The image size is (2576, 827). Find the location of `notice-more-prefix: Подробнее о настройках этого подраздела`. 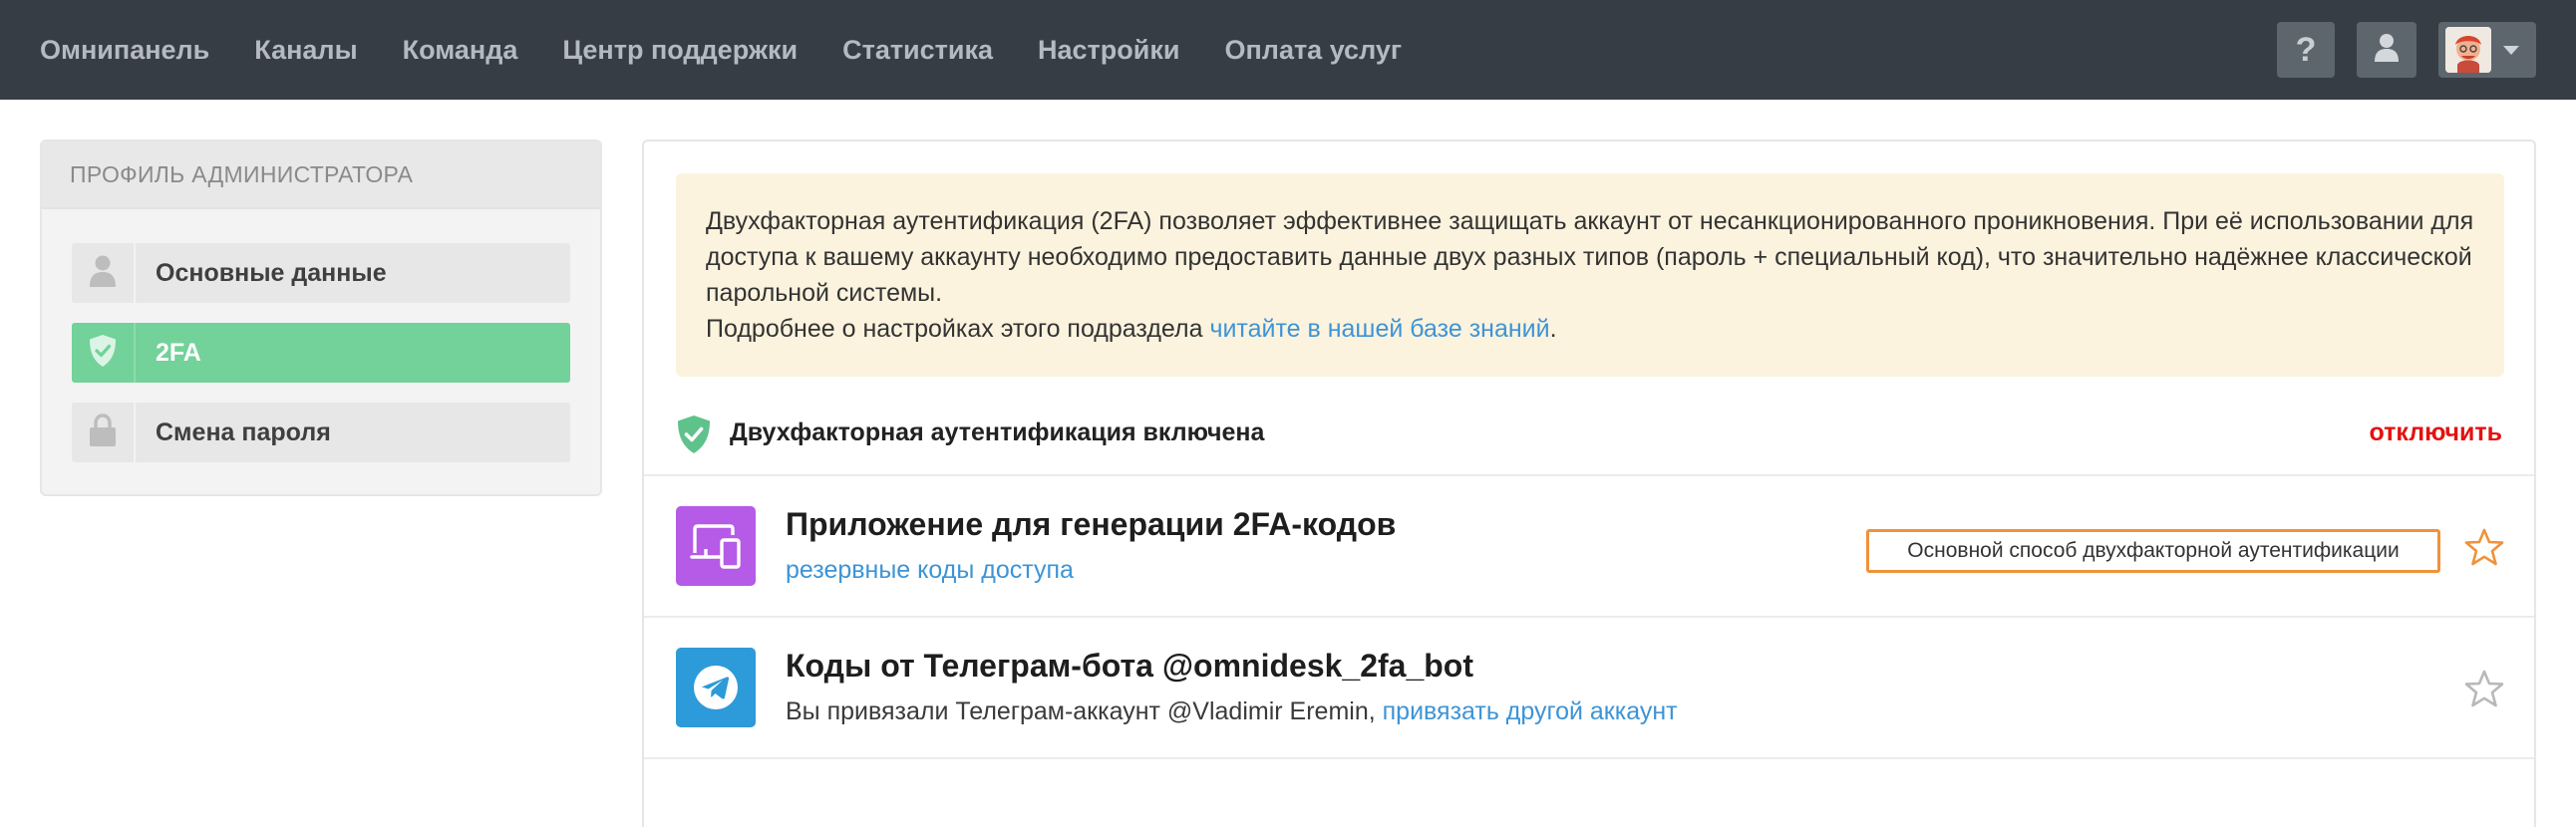

notice-more-prefix: Подробнее о настройках этого подраздела is located at coordinates (958, 329).